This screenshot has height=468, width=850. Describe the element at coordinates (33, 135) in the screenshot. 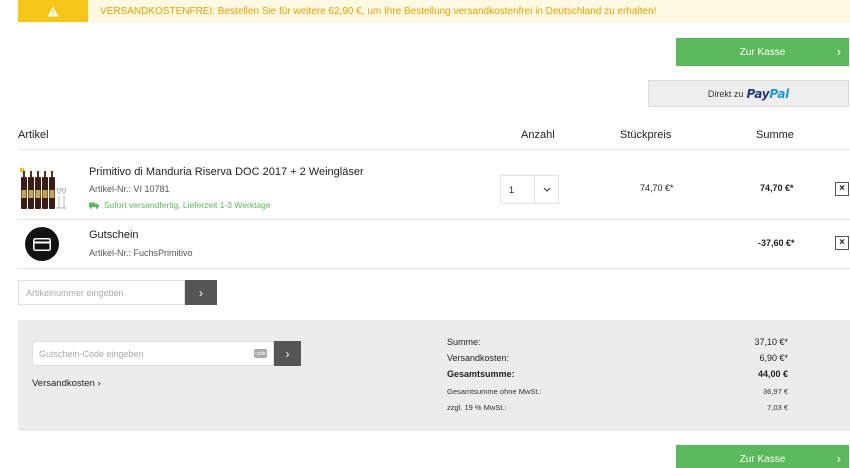

I see `header-article: Artikel` at that location.